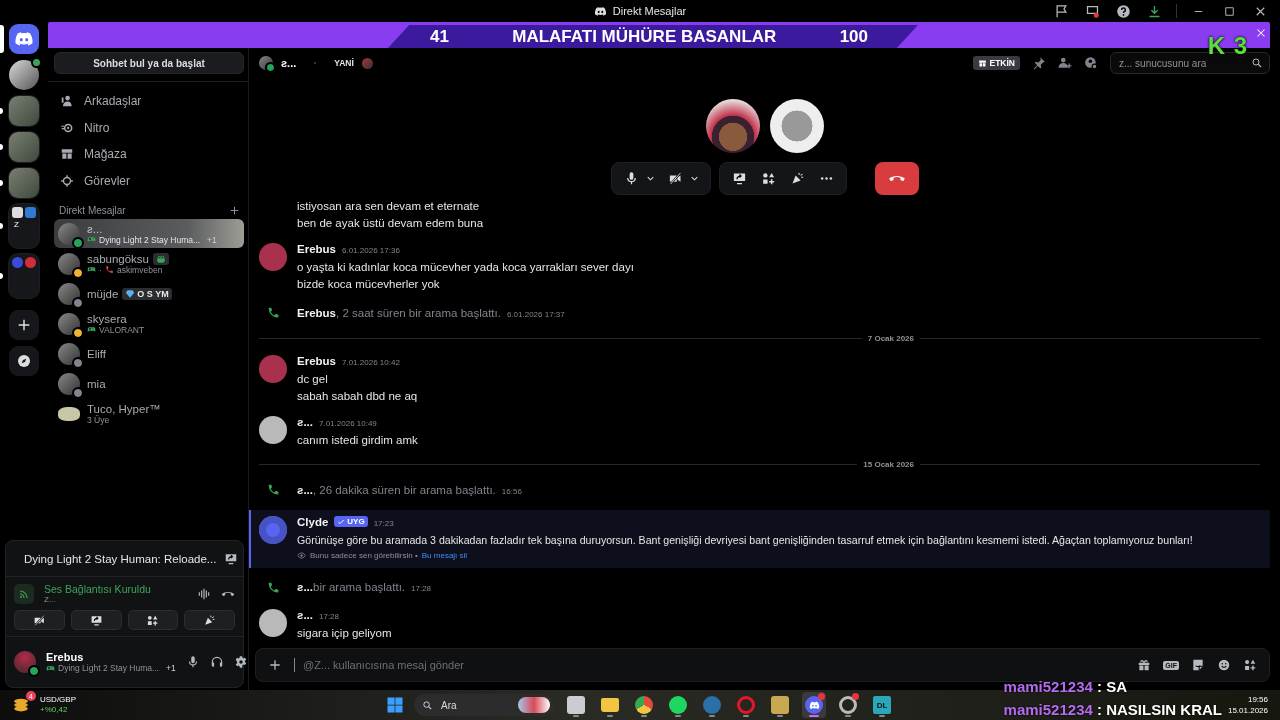 The height and width of the screenshot is (720, 1280). I want to click on gem-icon, so click(130, 293).